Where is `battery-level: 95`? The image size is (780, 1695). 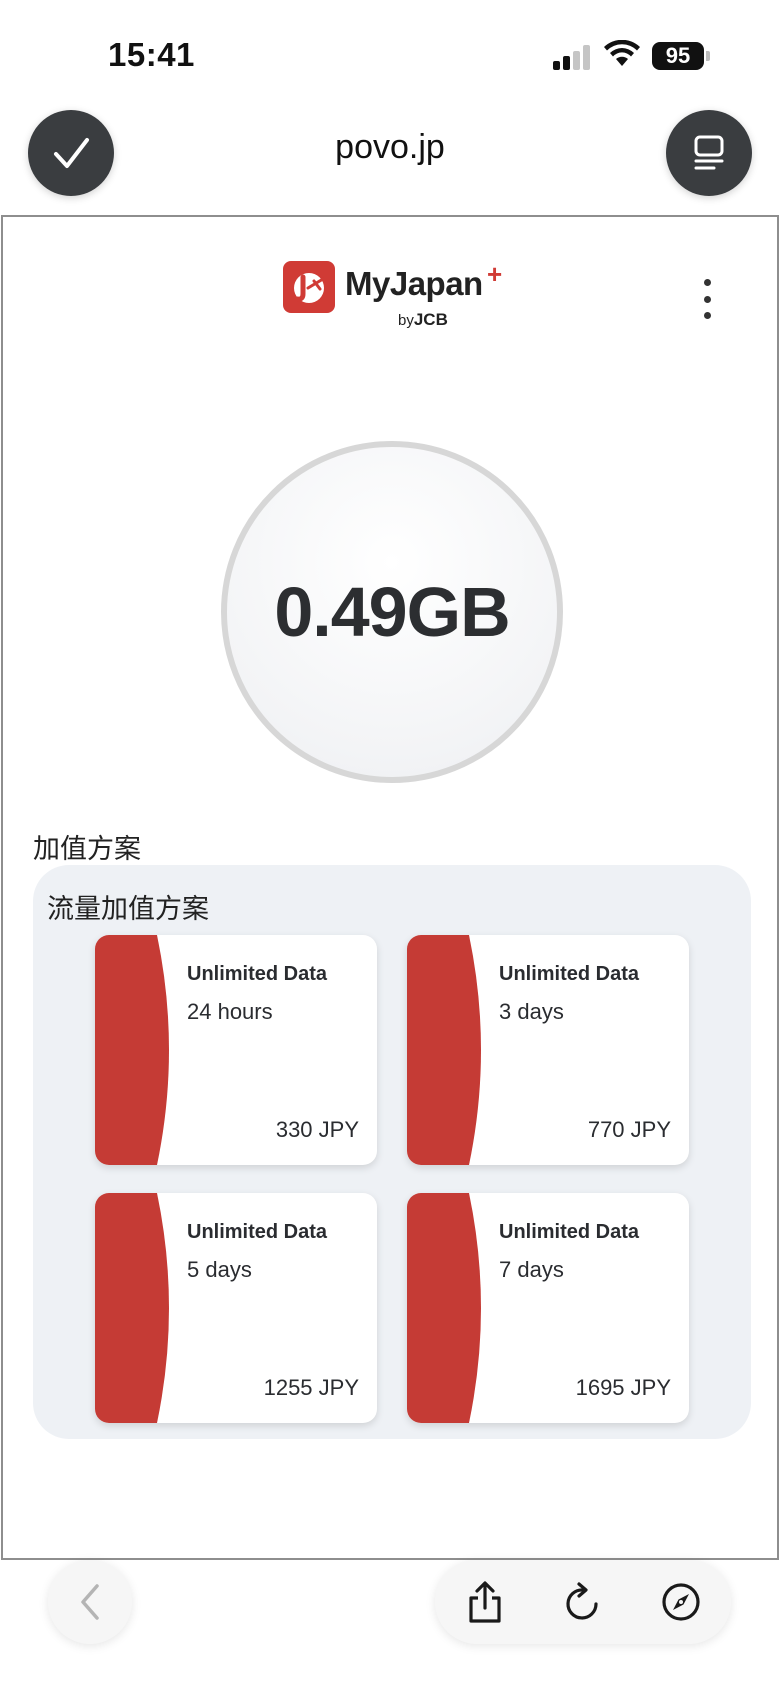
battery-level: 95 is located at coordinates (678, 55).